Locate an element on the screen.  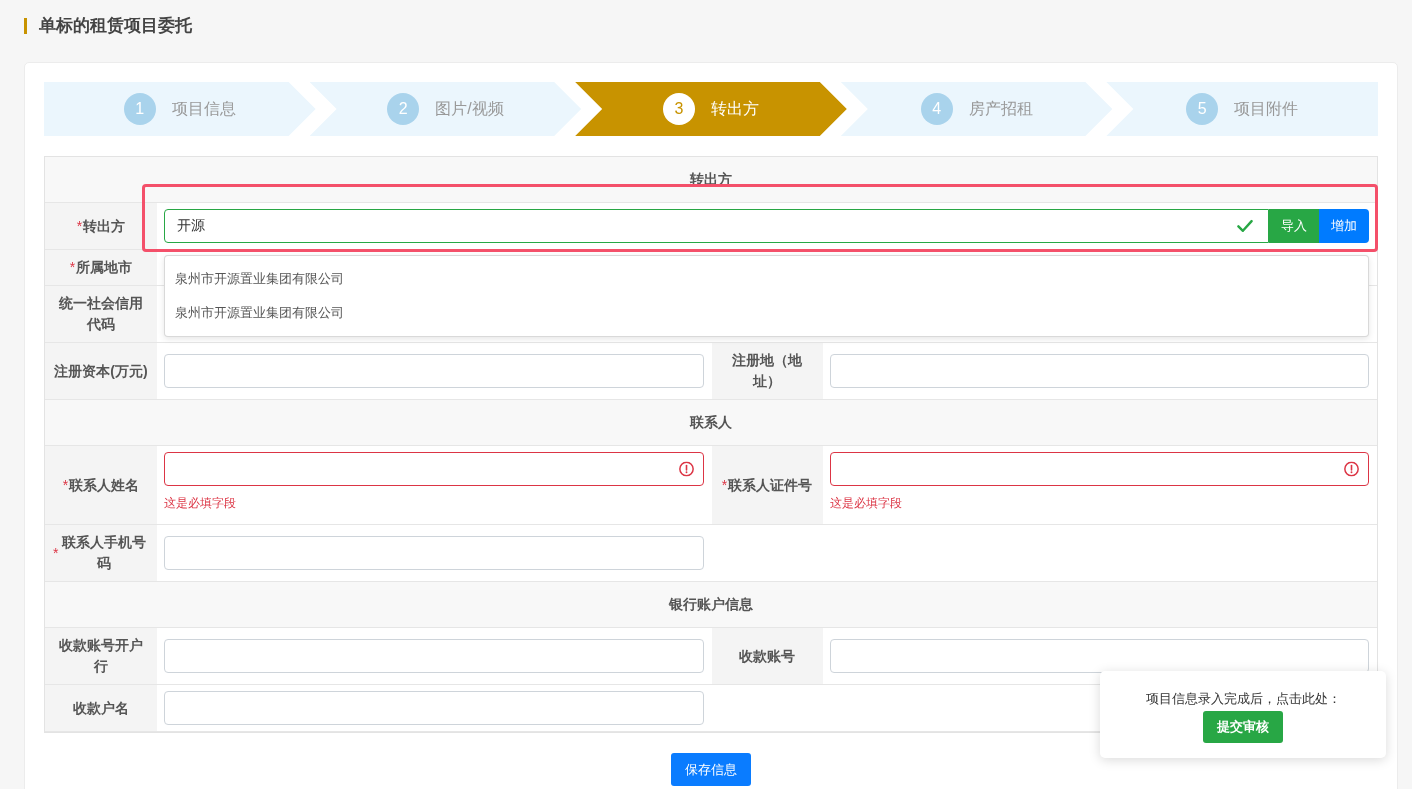
field-label: 联系人手机号码 is located at coordinates (104, 553).